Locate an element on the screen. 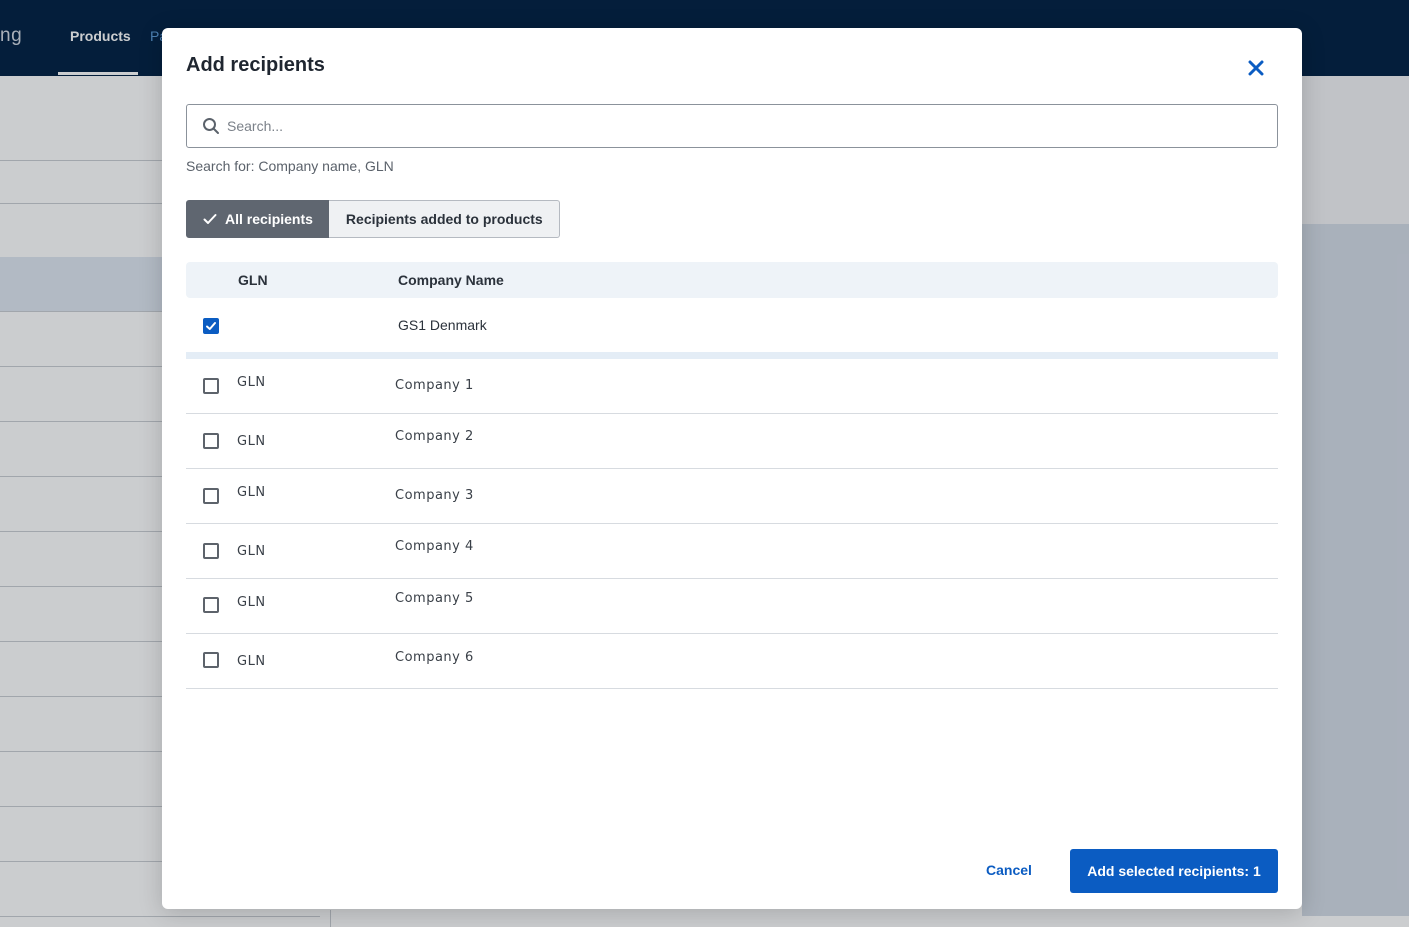 Image resolution: width=1409 pixels, height=927 pixels. tab-all-recipients: All recipients is located at coordinates (257, 219).